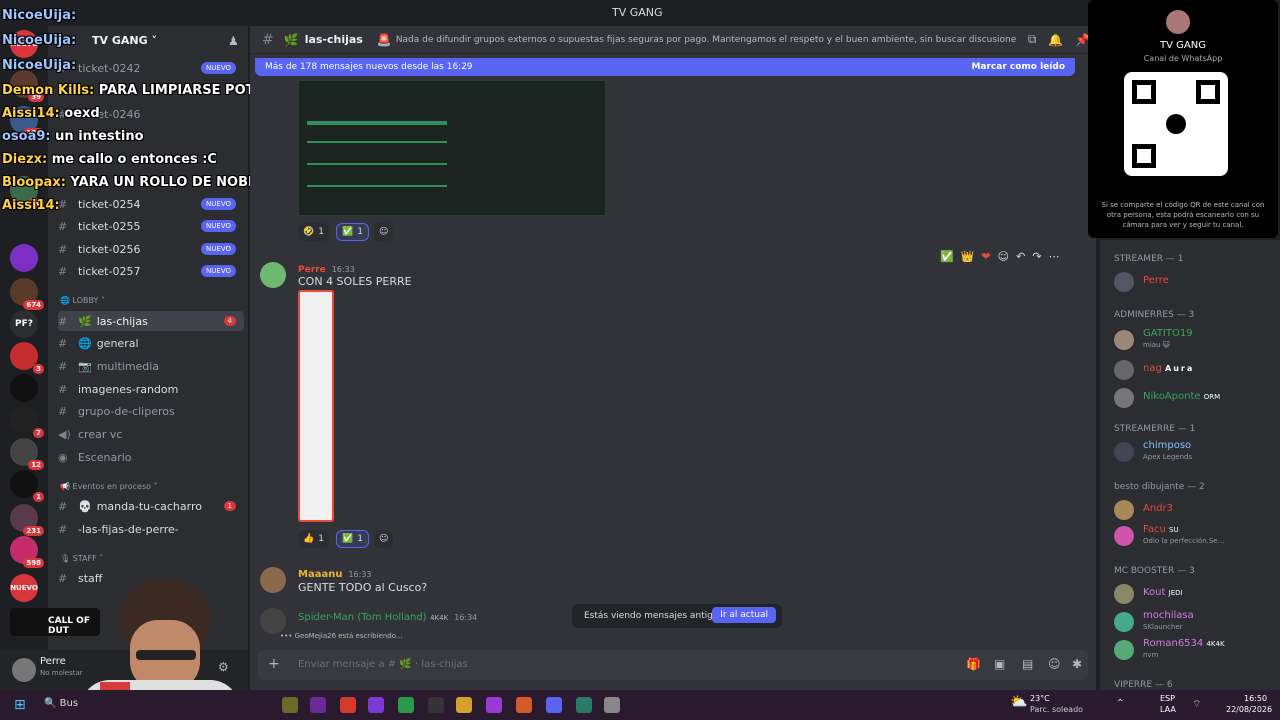 Image resolution: width=1280 pixels, height=720 pixels. What do you see at coordinates (363, 587) in the screenshot?
I see `message-text: GENTE TODO al Cusco?` at bounding box center [363, 587].